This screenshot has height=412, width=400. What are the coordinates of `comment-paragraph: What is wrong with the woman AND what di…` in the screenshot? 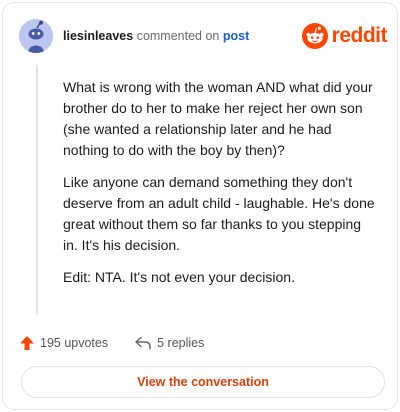 It's located at (218, 118).